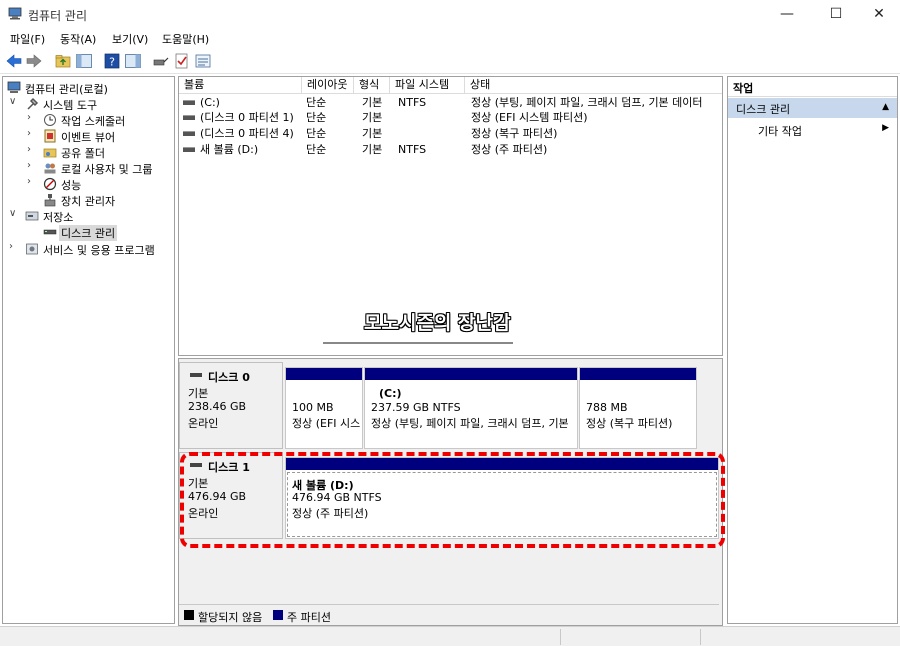  What do you see at coordinates (638, 408) in the screenshot?
I see `disk-0-partition-recovery: 788 MB 정상 (복구 파티션)` at bounding box center [638, 408].